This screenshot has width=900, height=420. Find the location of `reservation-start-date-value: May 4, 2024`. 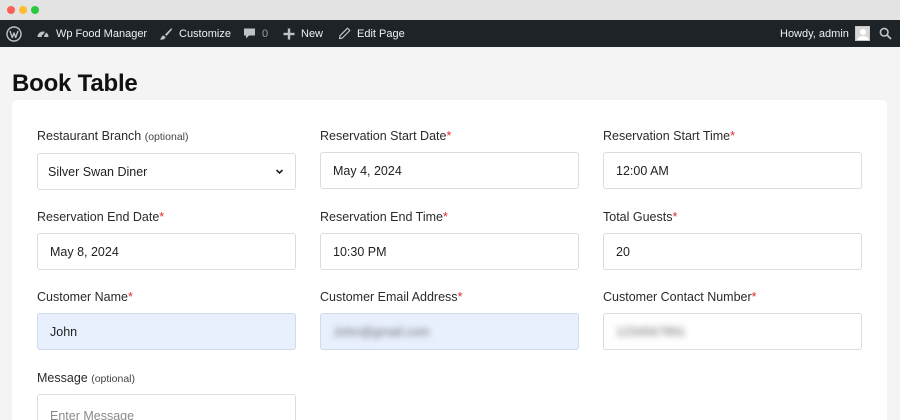

reservation-start-date-value: May 4, 2024 is located at coordinates (367, 170).